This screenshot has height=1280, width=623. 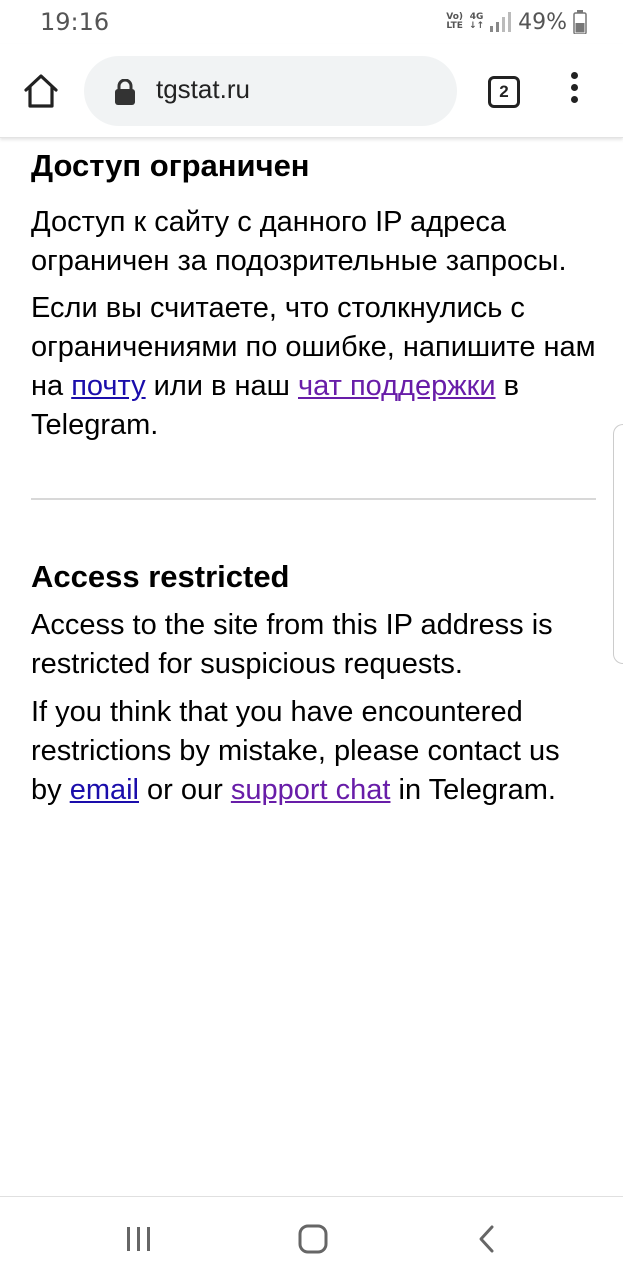 I want to click on signal-icon, so click(x=501, y=22).